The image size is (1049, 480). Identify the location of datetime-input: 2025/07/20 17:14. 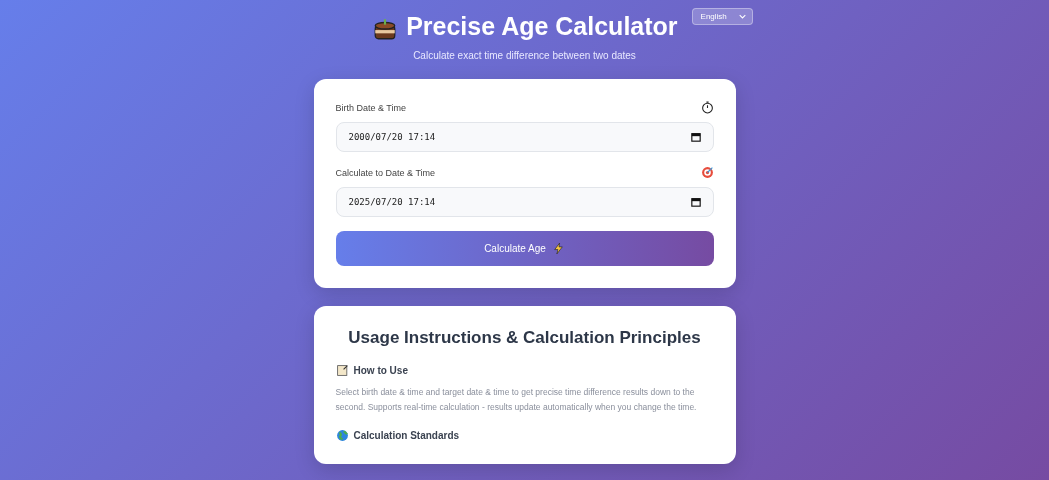
(524, 202).